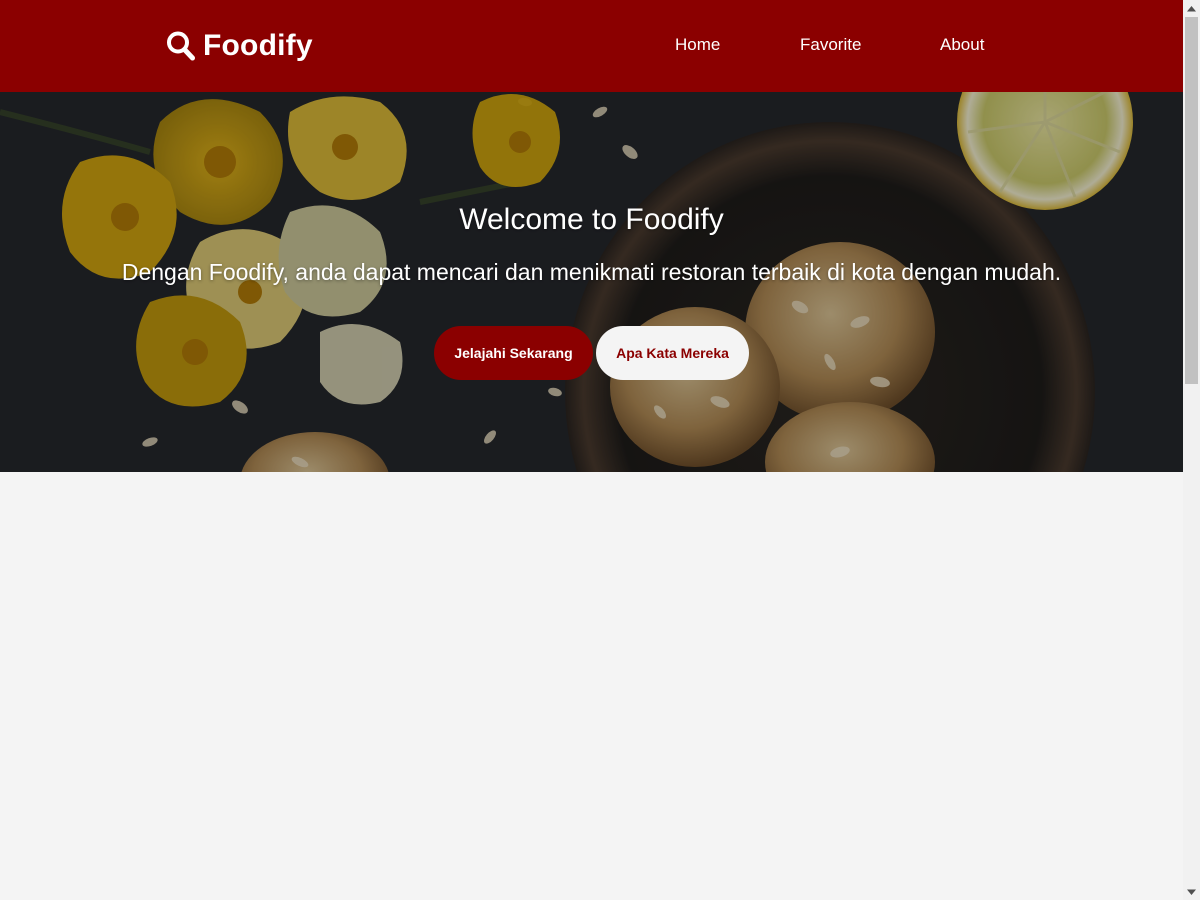 The image size is (1200, 900). I want to click on nav-home-link: Home, so click(697, 45).